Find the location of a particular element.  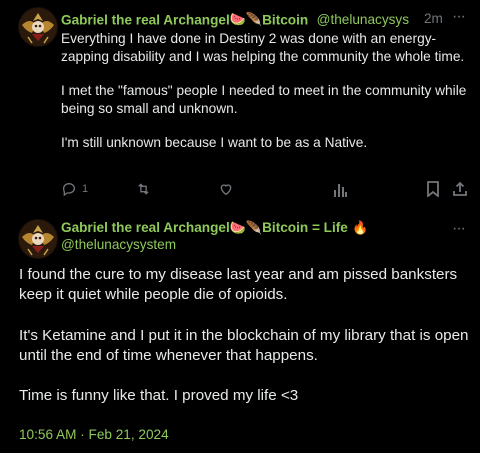

post1-name-suffix: Bitcoin is located at coordinates (285, 19).